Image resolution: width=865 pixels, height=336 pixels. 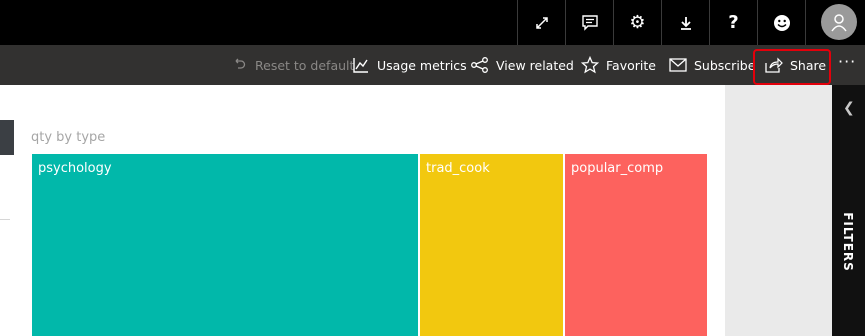 What do you see at coordinates (848, 242) in the screenshot?
I see `filters-label: FILTERS` at bounding box center [848, 242].